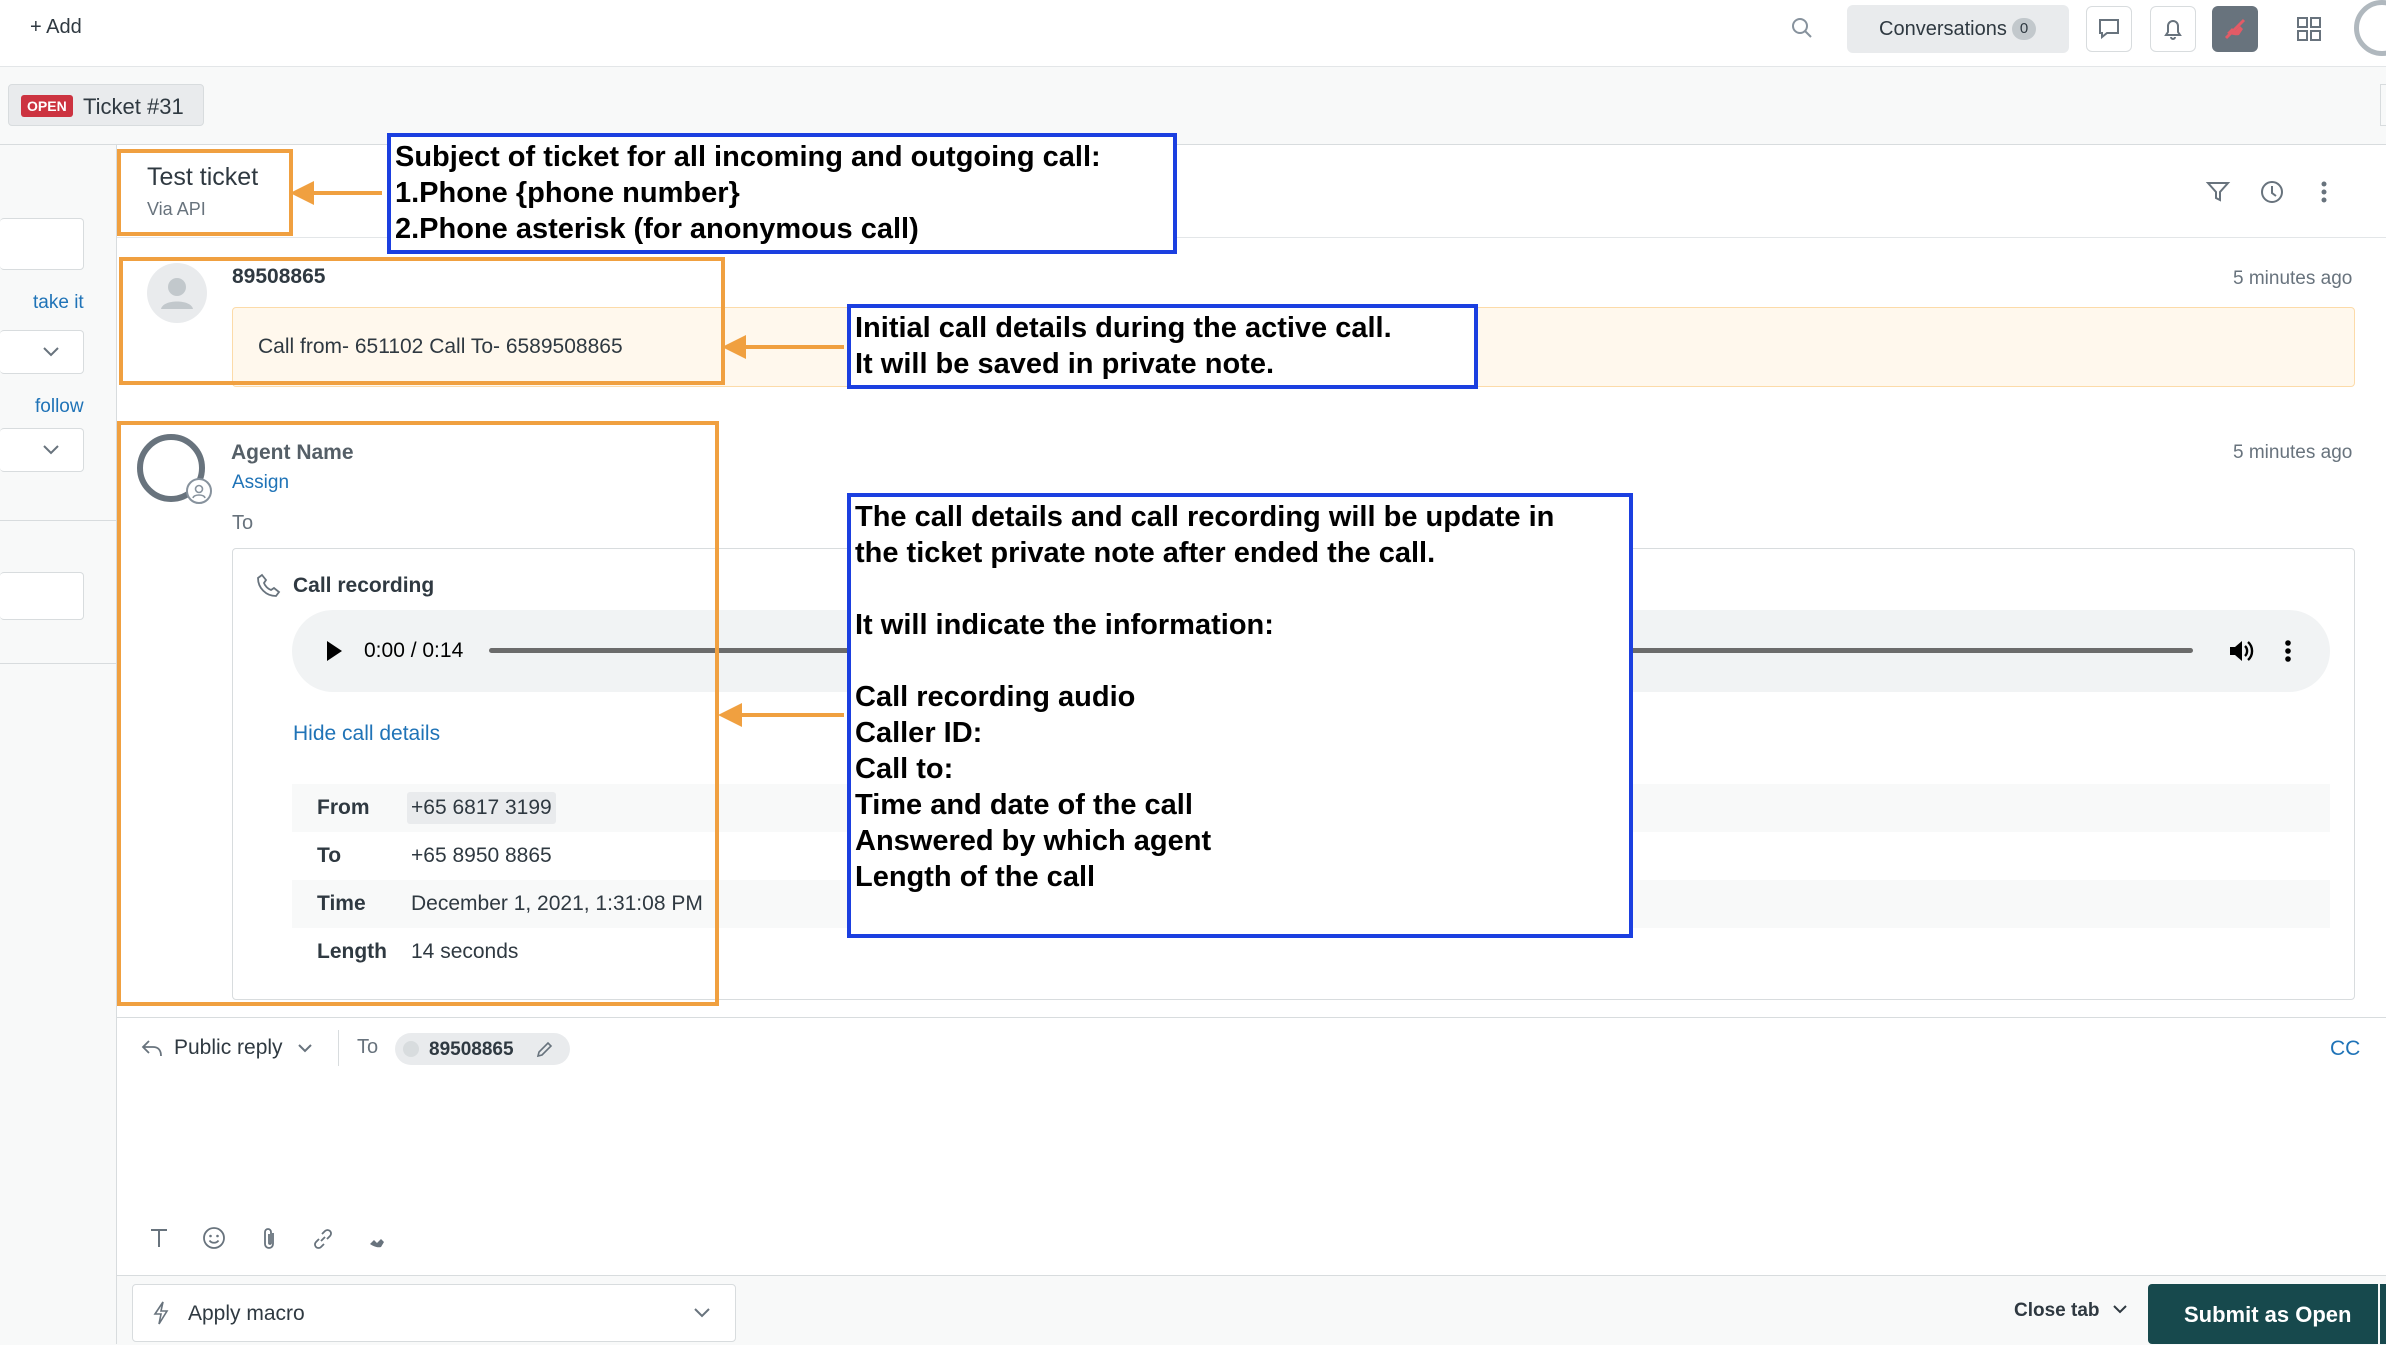 The height and width of the screenshot is (1345, 2386). Describe the element at coordinates (418, 713) in the screenshot. I see `annotation-recording-box` at that location.